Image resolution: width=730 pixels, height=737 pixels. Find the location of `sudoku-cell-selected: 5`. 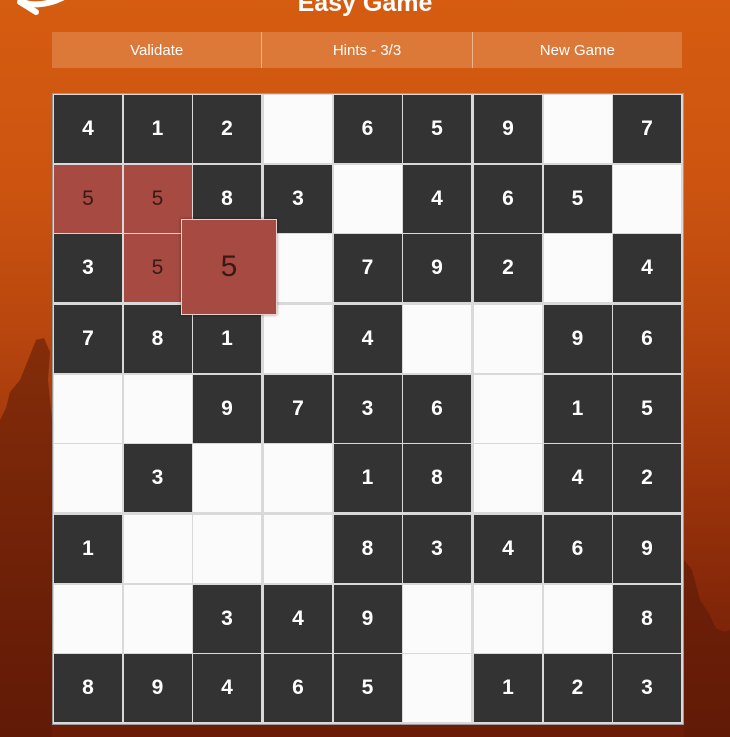

sudoku-cell-selected: 5 is located at coordinates (229, 267).